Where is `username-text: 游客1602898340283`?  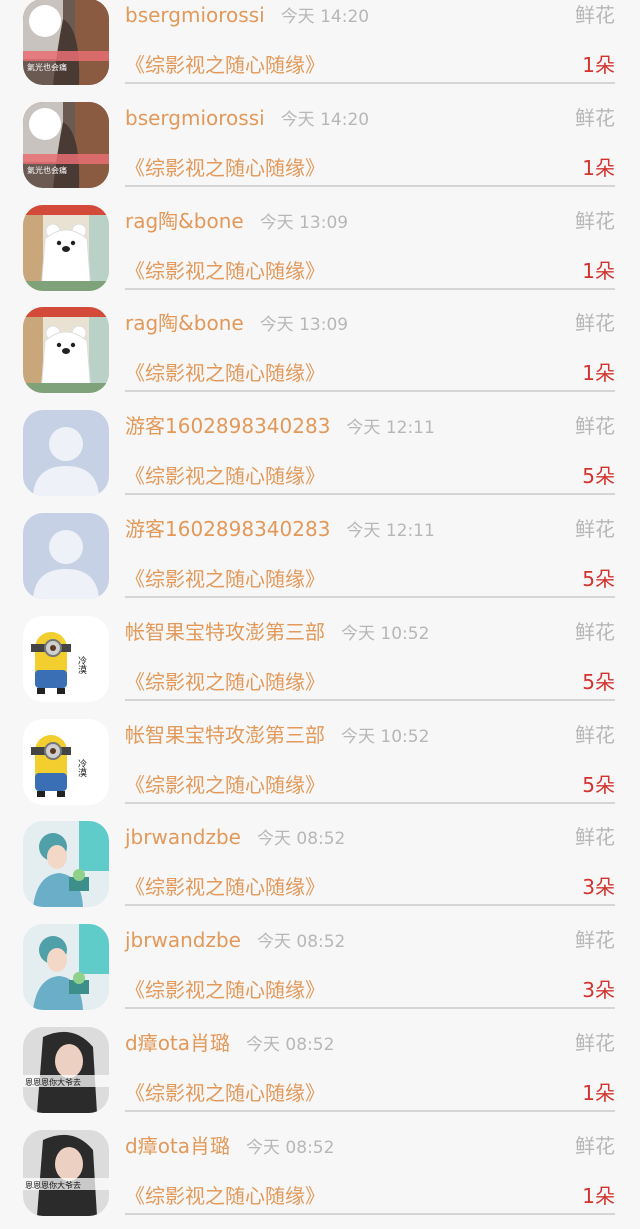 username-text: 游客1602898340283 is located at coordinates (228, 528).